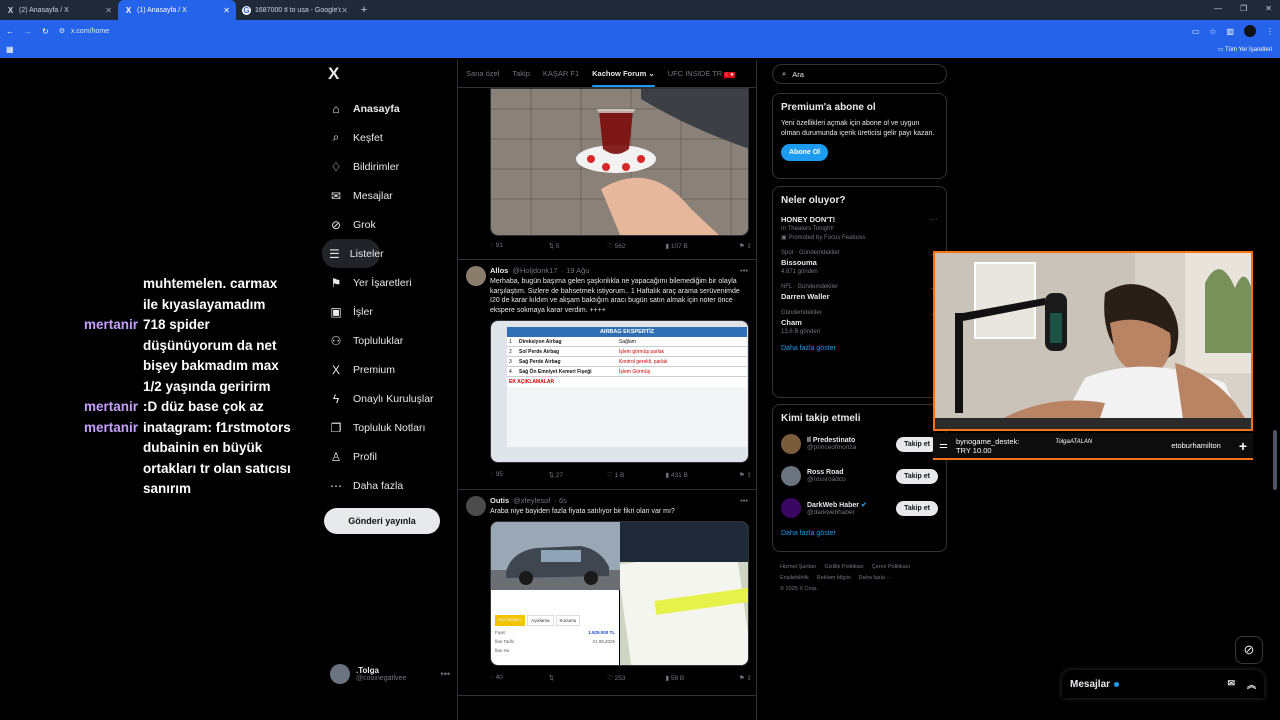 This screenshot has height=720, width=1280. Describe the element at coordinates (1251, 684) in the screenshot. I see `expand-icon: ︽` at that location.